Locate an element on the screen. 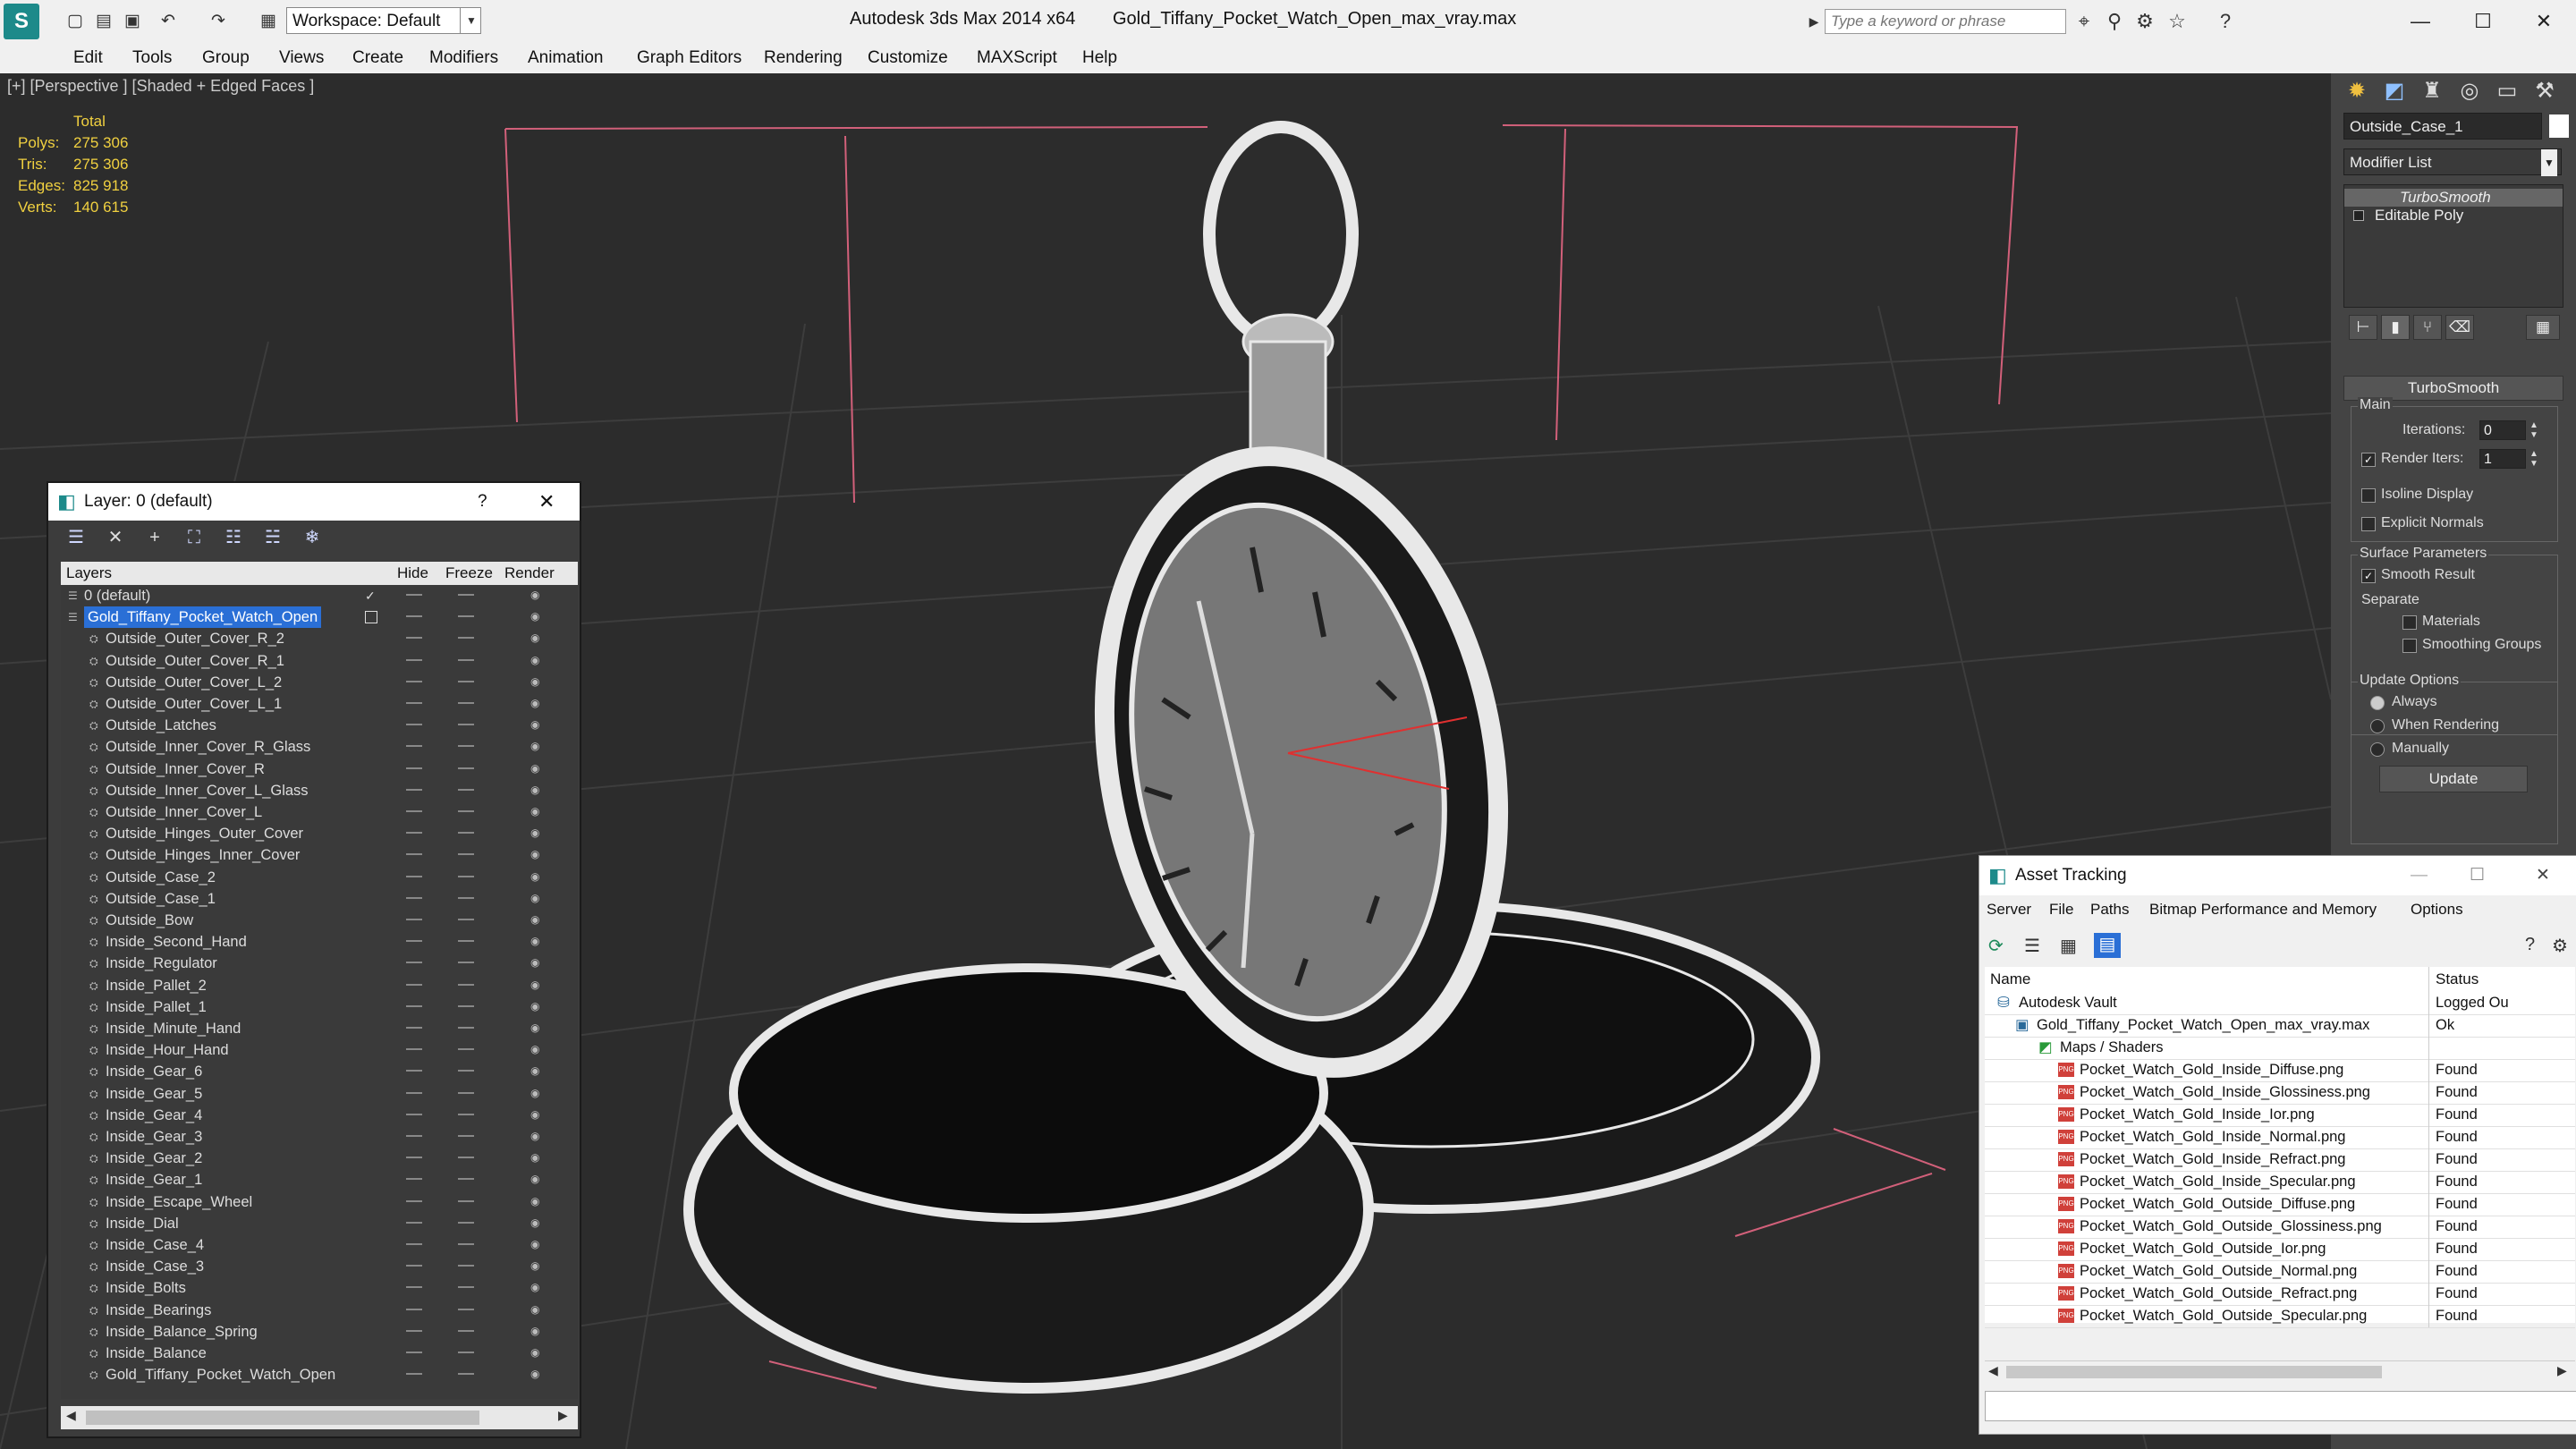  layer-row: ⛭ Inside_Balance_Spring ◉ is located at coordinates (319, 1332).